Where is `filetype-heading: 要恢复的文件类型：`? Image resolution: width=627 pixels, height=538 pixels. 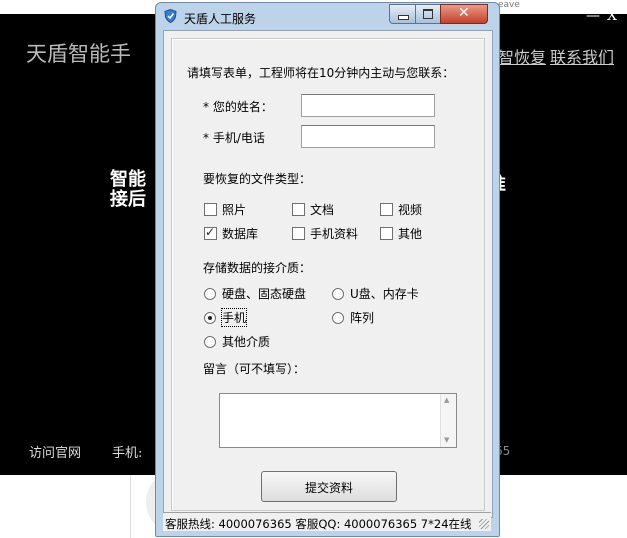
filetype-heading: 要恢复的文件类型： is located at coordinates (257, 179).